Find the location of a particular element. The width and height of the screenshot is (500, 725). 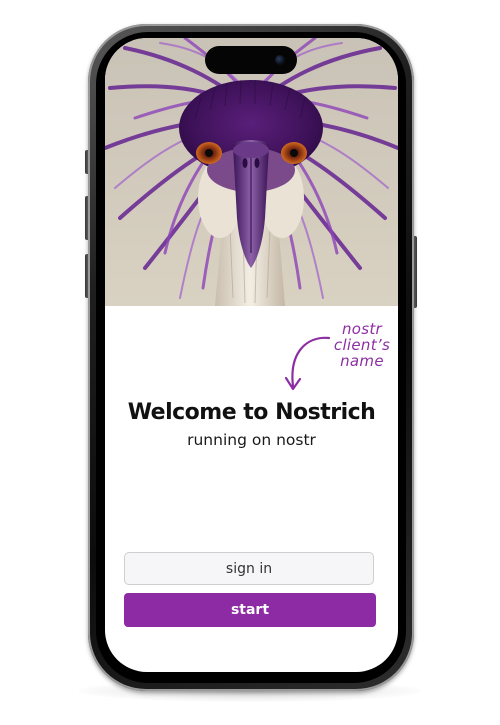

annotation-line: nostr is located at coordinates (362, 329).